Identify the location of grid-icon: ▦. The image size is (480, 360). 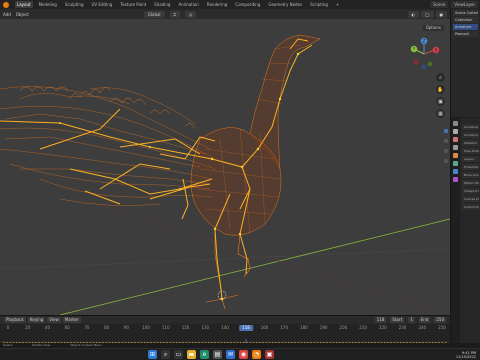
(440, 113).